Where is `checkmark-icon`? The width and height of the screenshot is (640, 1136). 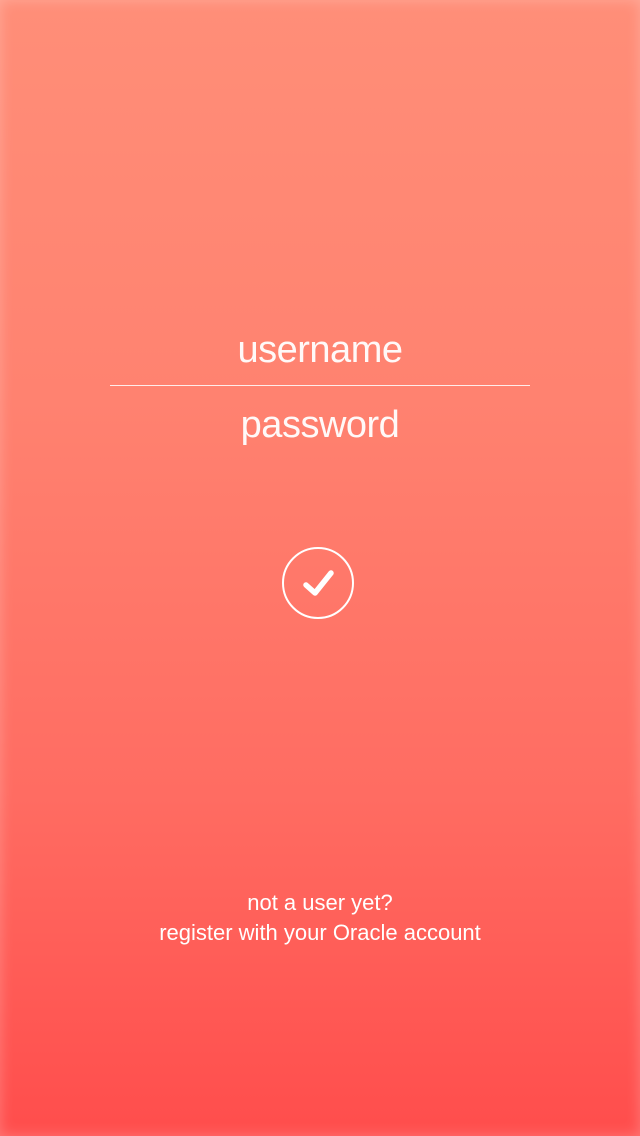
checkmark-icon is located at coordinates (318, 583).